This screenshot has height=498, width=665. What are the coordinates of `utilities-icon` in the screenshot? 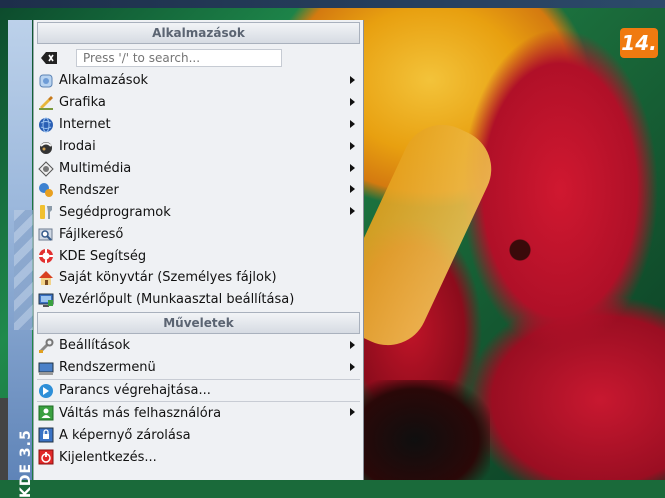 It's located at (46, 212).